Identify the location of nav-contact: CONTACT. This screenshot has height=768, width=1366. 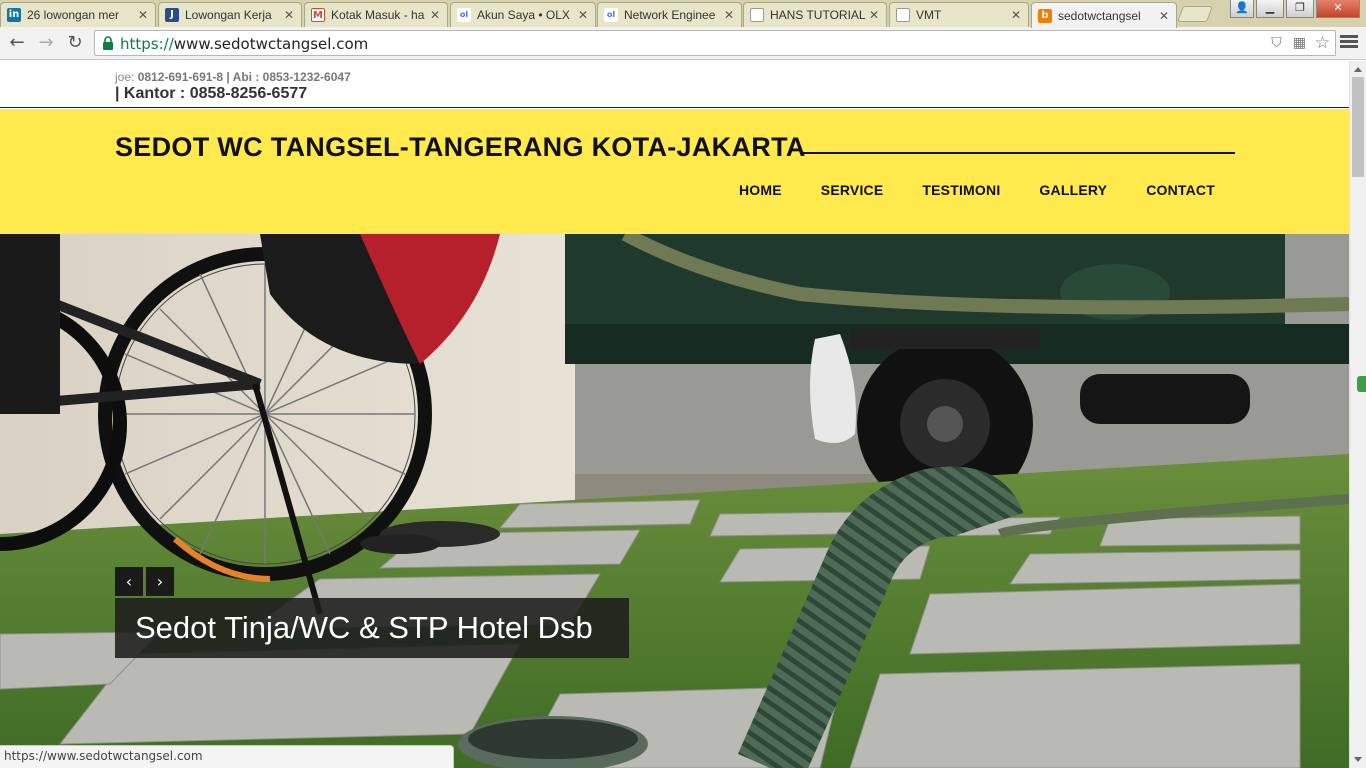
(1180, 190).